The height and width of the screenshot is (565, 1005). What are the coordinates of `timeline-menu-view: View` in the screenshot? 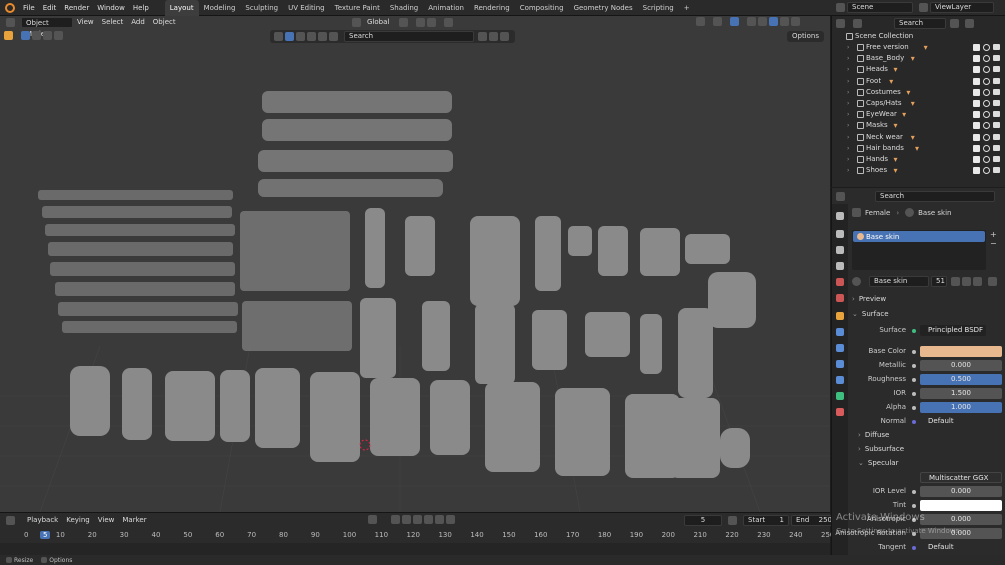 It's located at (106, 520).